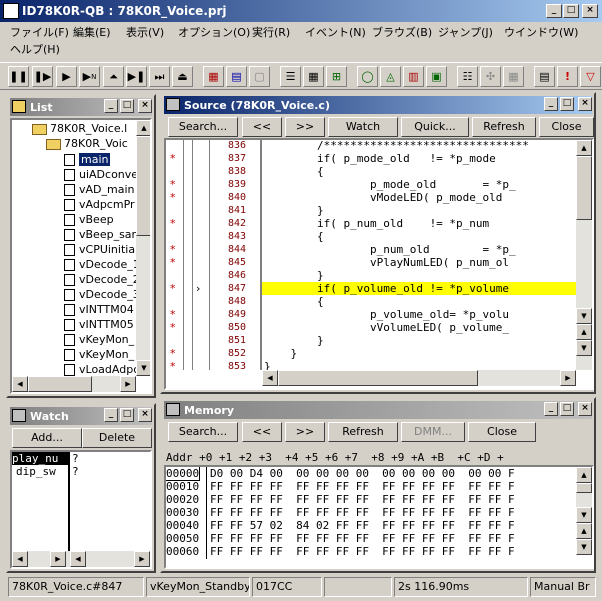 This screenshot has width=602, height=601. I want to click on list-item: vINTTM05, so click(99, 325).